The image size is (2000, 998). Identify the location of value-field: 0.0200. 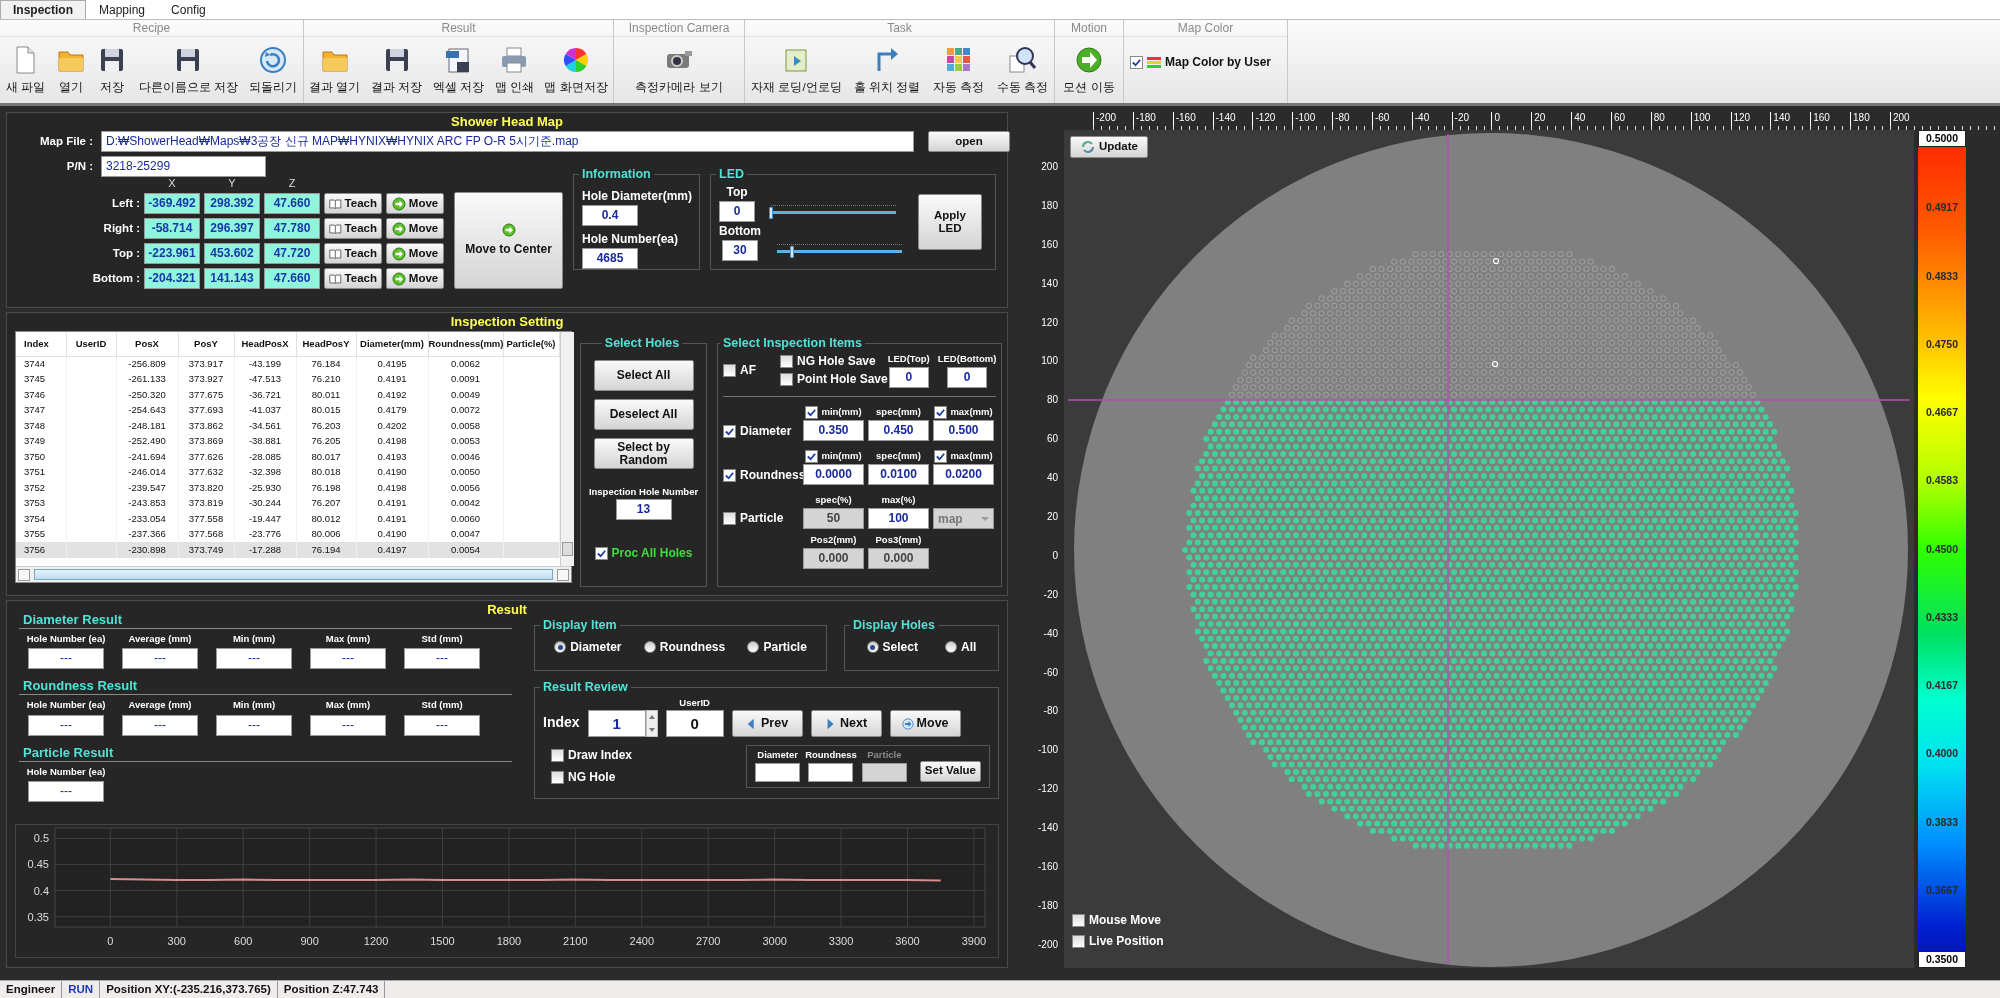
(963, 474).